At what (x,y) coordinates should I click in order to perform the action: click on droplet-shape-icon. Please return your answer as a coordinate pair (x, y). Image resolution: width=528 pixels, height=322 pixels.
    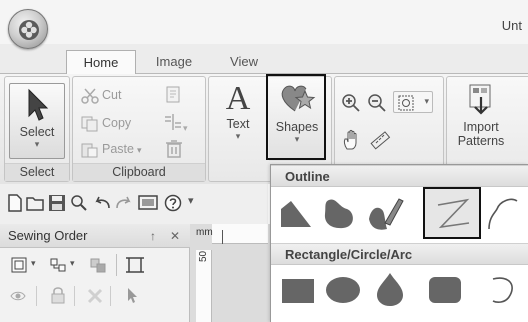
    Looking at the image, I should click on (390, 289).